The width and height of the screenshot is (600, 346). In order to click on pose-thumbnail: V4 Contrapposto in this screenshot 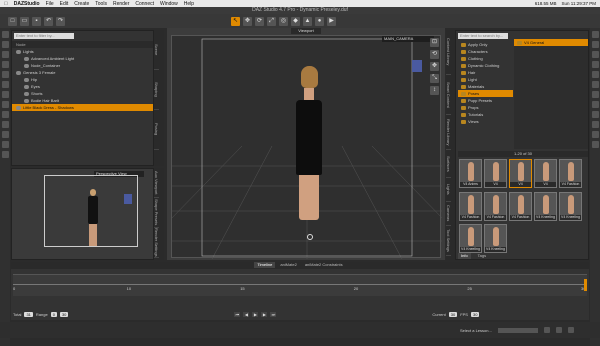, I will do `click(495, 173)`.